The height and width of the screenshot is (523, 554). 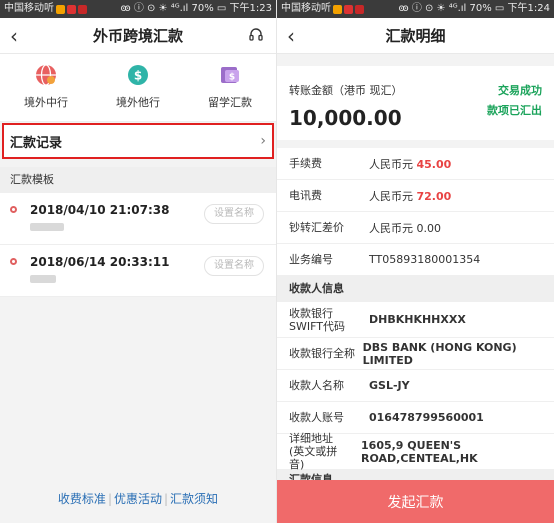 What do you see at coordinates (138, 102) in the screenshot?
I see `shortcut-label: 境外他行` at bounding box center [138, 102].